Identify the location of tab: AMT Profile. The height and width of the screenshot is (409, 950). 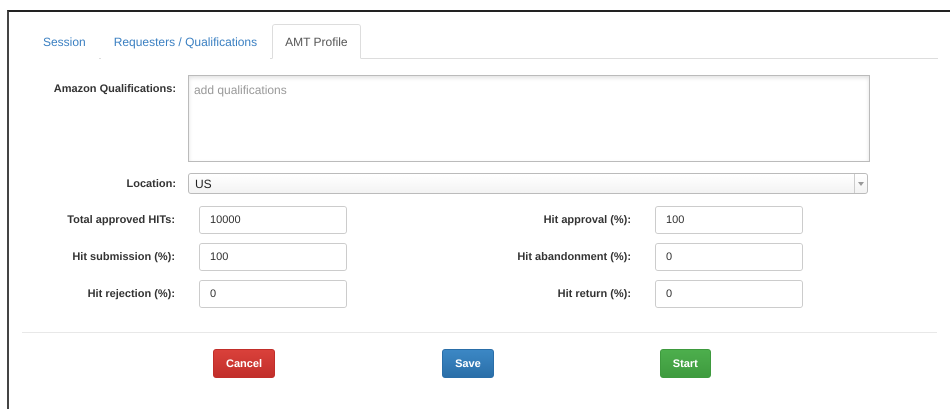
(316, 41).